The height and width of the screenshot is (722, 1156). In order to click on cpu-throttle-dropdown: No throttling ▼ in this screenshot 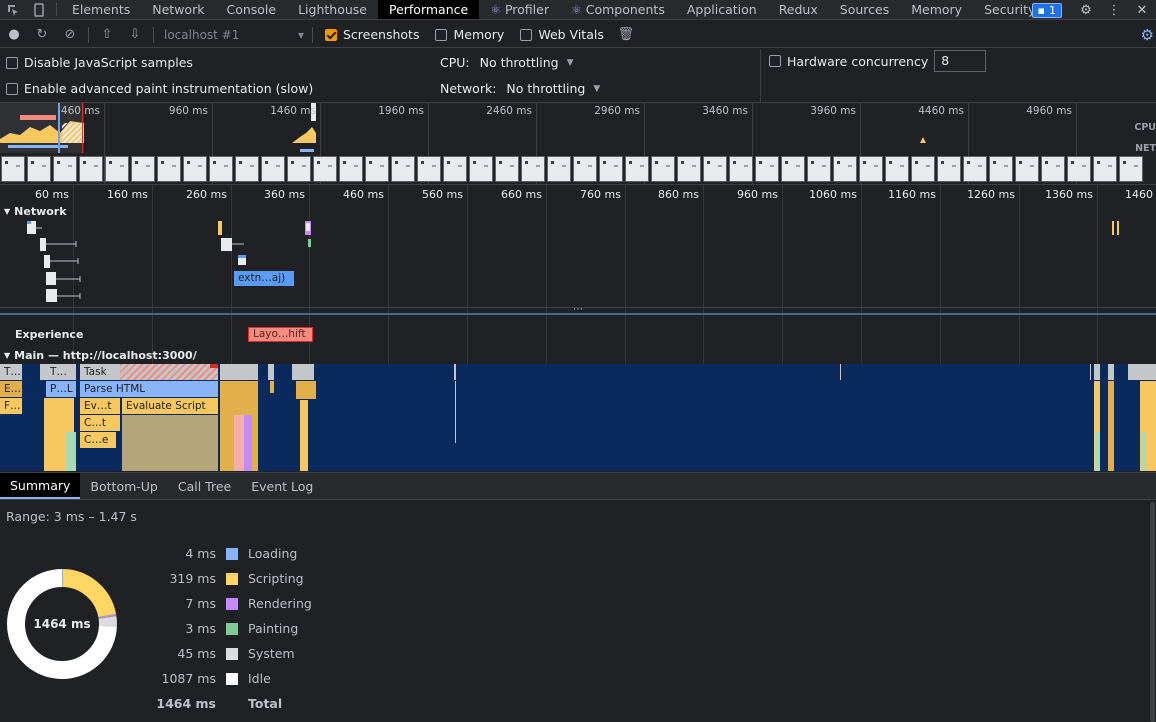, I will do `click(527, 62)`.